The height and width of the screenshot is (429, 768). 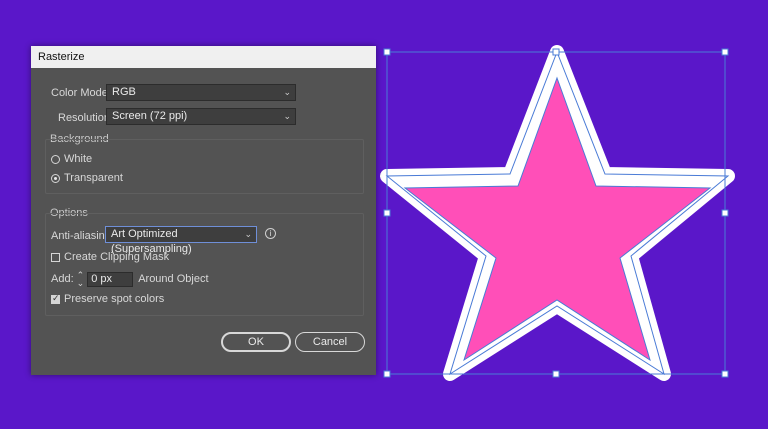 I want to click on resolution-label: Resolution:, so click(x=86, y=118).